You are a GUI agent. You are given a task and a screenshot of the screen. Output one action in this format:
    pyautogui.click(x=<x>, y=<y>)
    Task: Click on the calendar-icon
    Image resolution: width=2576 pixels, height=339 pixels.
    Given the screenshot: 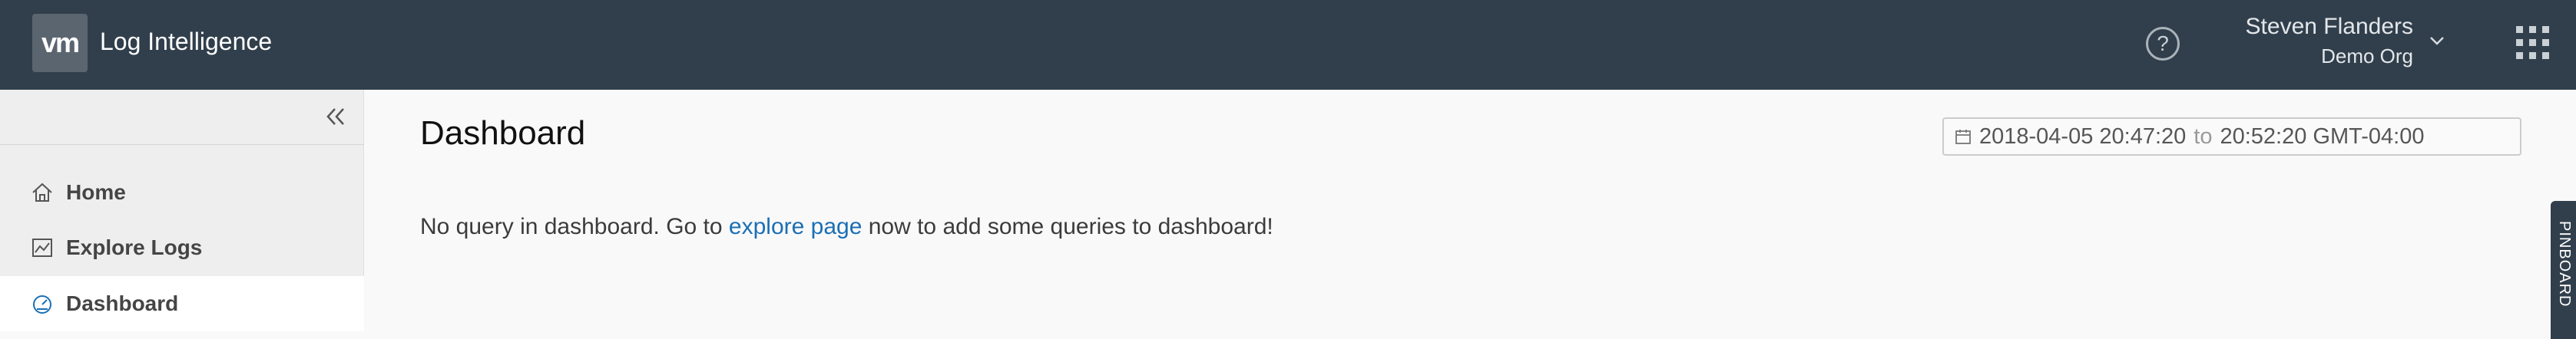 What is the action you would take?
    pyautogui.click(x=1963, y=137)
    